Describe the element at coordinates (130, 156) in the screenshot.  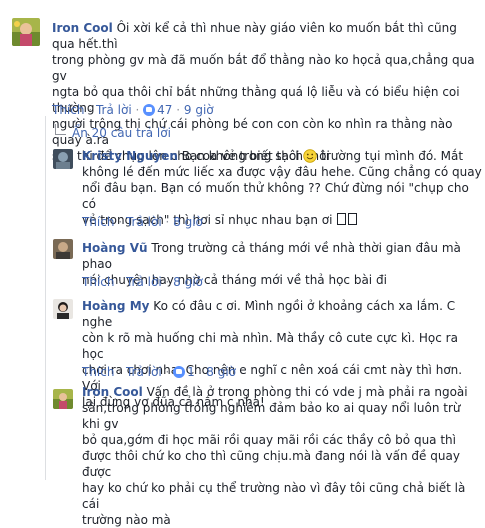
I see `reply-author: Kristy Nguyen` at that location.